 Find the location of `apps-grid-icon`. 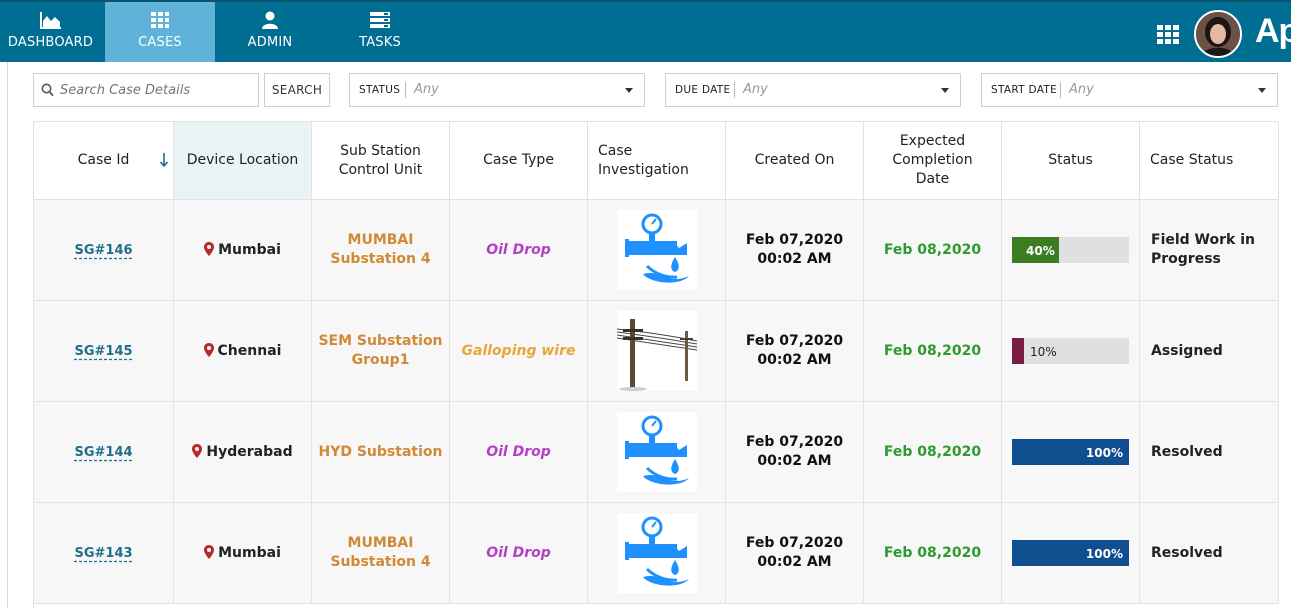

apps-grid-icon is located at coordinates (1168, 34).